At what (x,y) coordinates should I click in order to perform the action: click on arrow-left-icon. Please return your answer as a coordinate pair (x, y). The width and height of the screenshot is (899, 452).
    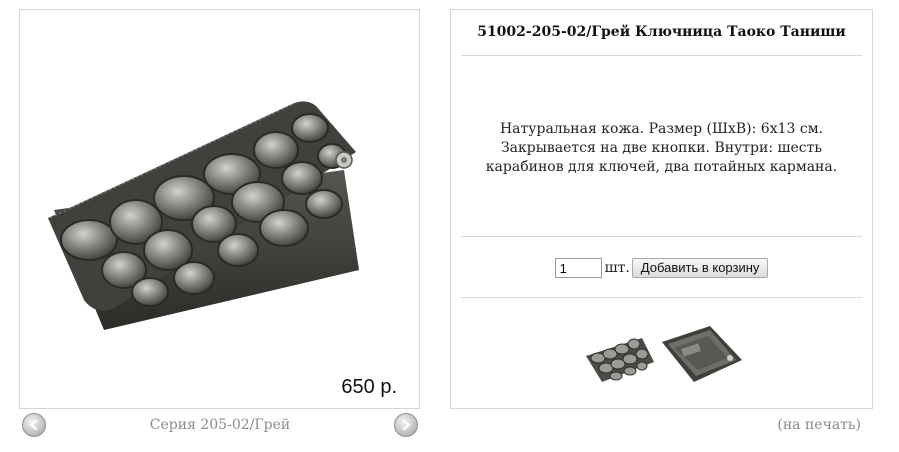
    Looking at the image, I should click on (33, 425).